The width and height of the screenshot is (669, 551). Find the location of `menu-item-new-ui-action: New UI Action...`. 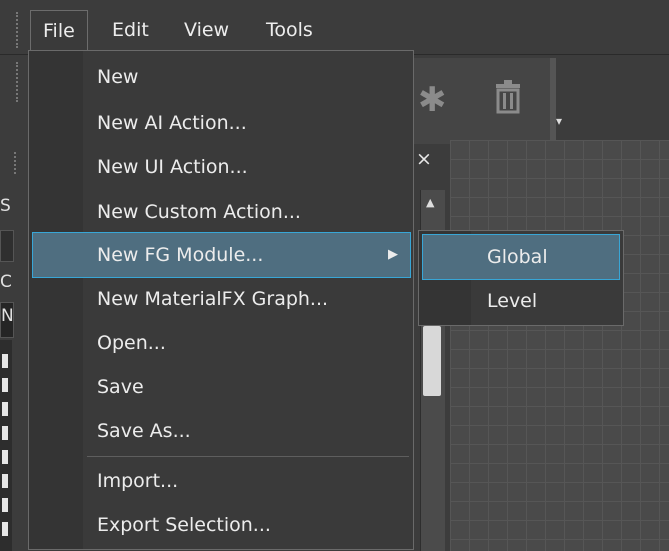

menu-item-new-ui-action: New UI Action... is located at coordinates (221, 167).